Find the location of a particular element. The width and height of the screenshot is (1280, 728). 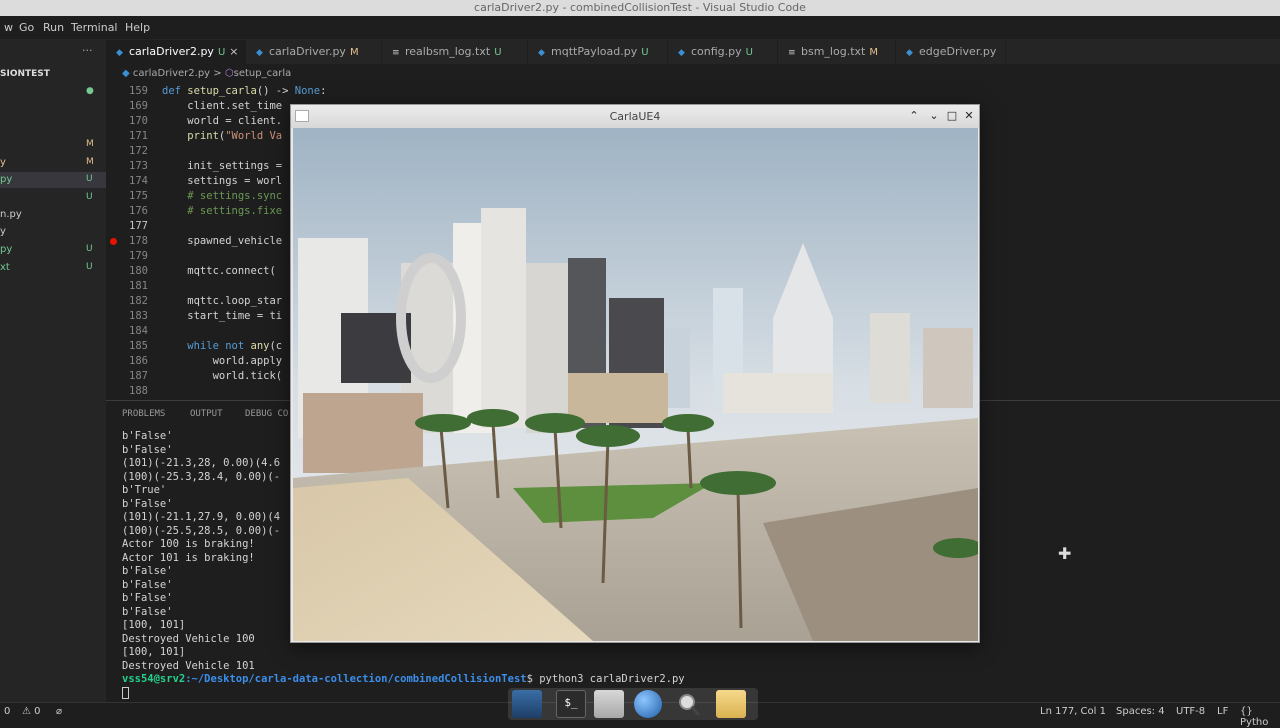

prompt-user: vss54@srv2 is located at coordinates (154, 679).